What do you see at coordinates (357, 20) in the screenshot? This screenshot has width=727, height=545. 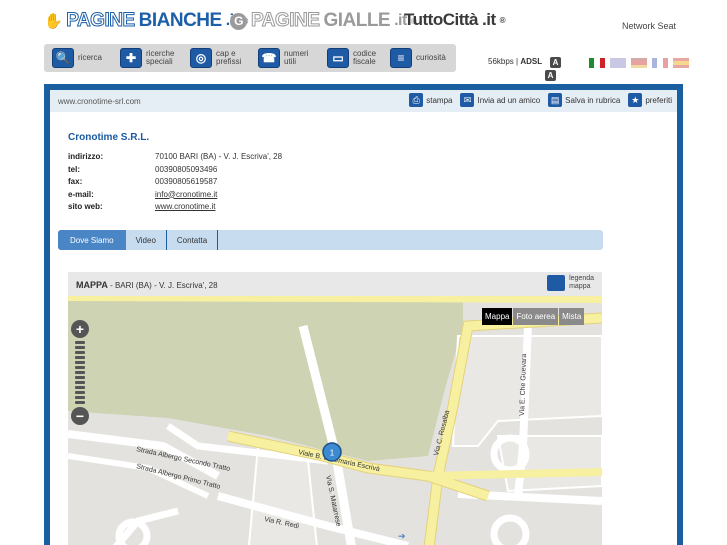 I see `paginegialle-bold: GIALLE` at bounding box center [357, 20].